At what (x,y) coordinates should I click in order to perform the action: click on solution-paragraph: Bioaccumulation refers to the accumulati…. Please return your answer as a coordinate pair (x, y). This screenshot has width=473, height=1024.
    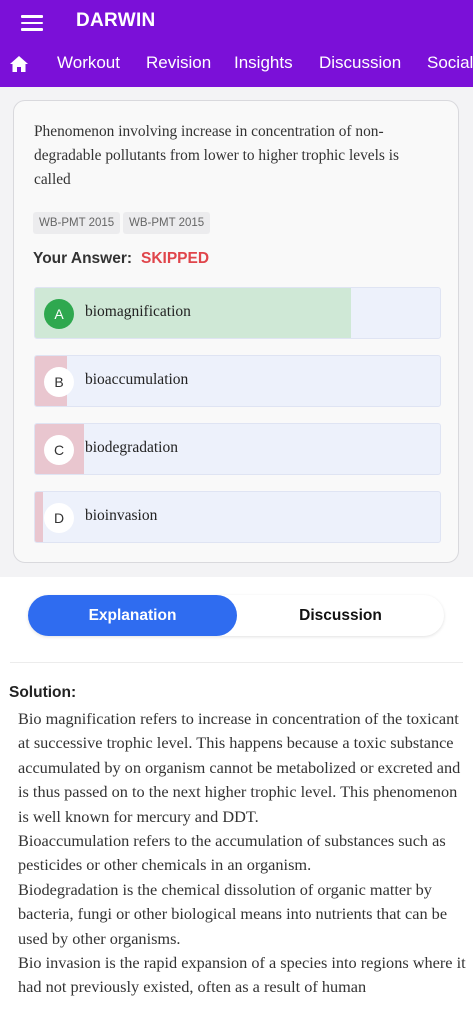
    Looking at the image, I should click on (232, 853).